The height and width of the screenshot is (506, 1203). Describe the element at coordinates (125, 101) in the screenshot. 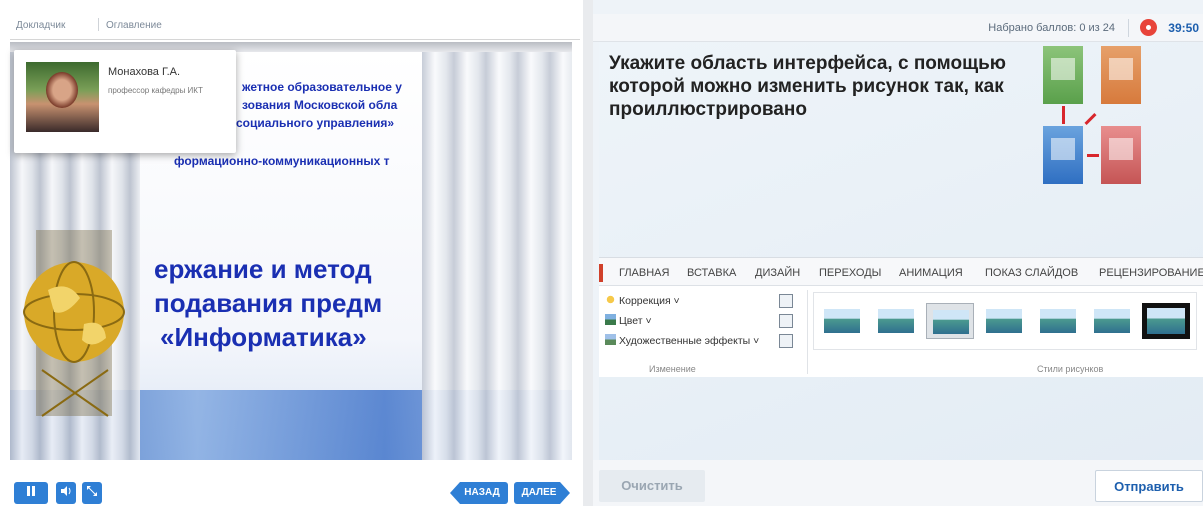

I see `presenter-card: Монахова Г.А. профессор кафедры ИКТ` at that location.